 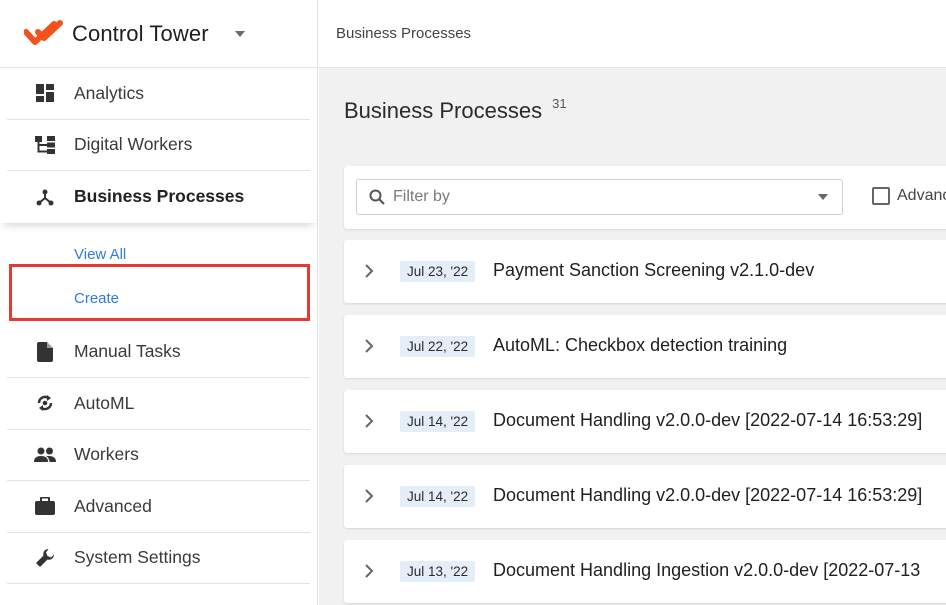 I want to click on sidebar-item-label: Digital Workers, so click(x=133, y=144).